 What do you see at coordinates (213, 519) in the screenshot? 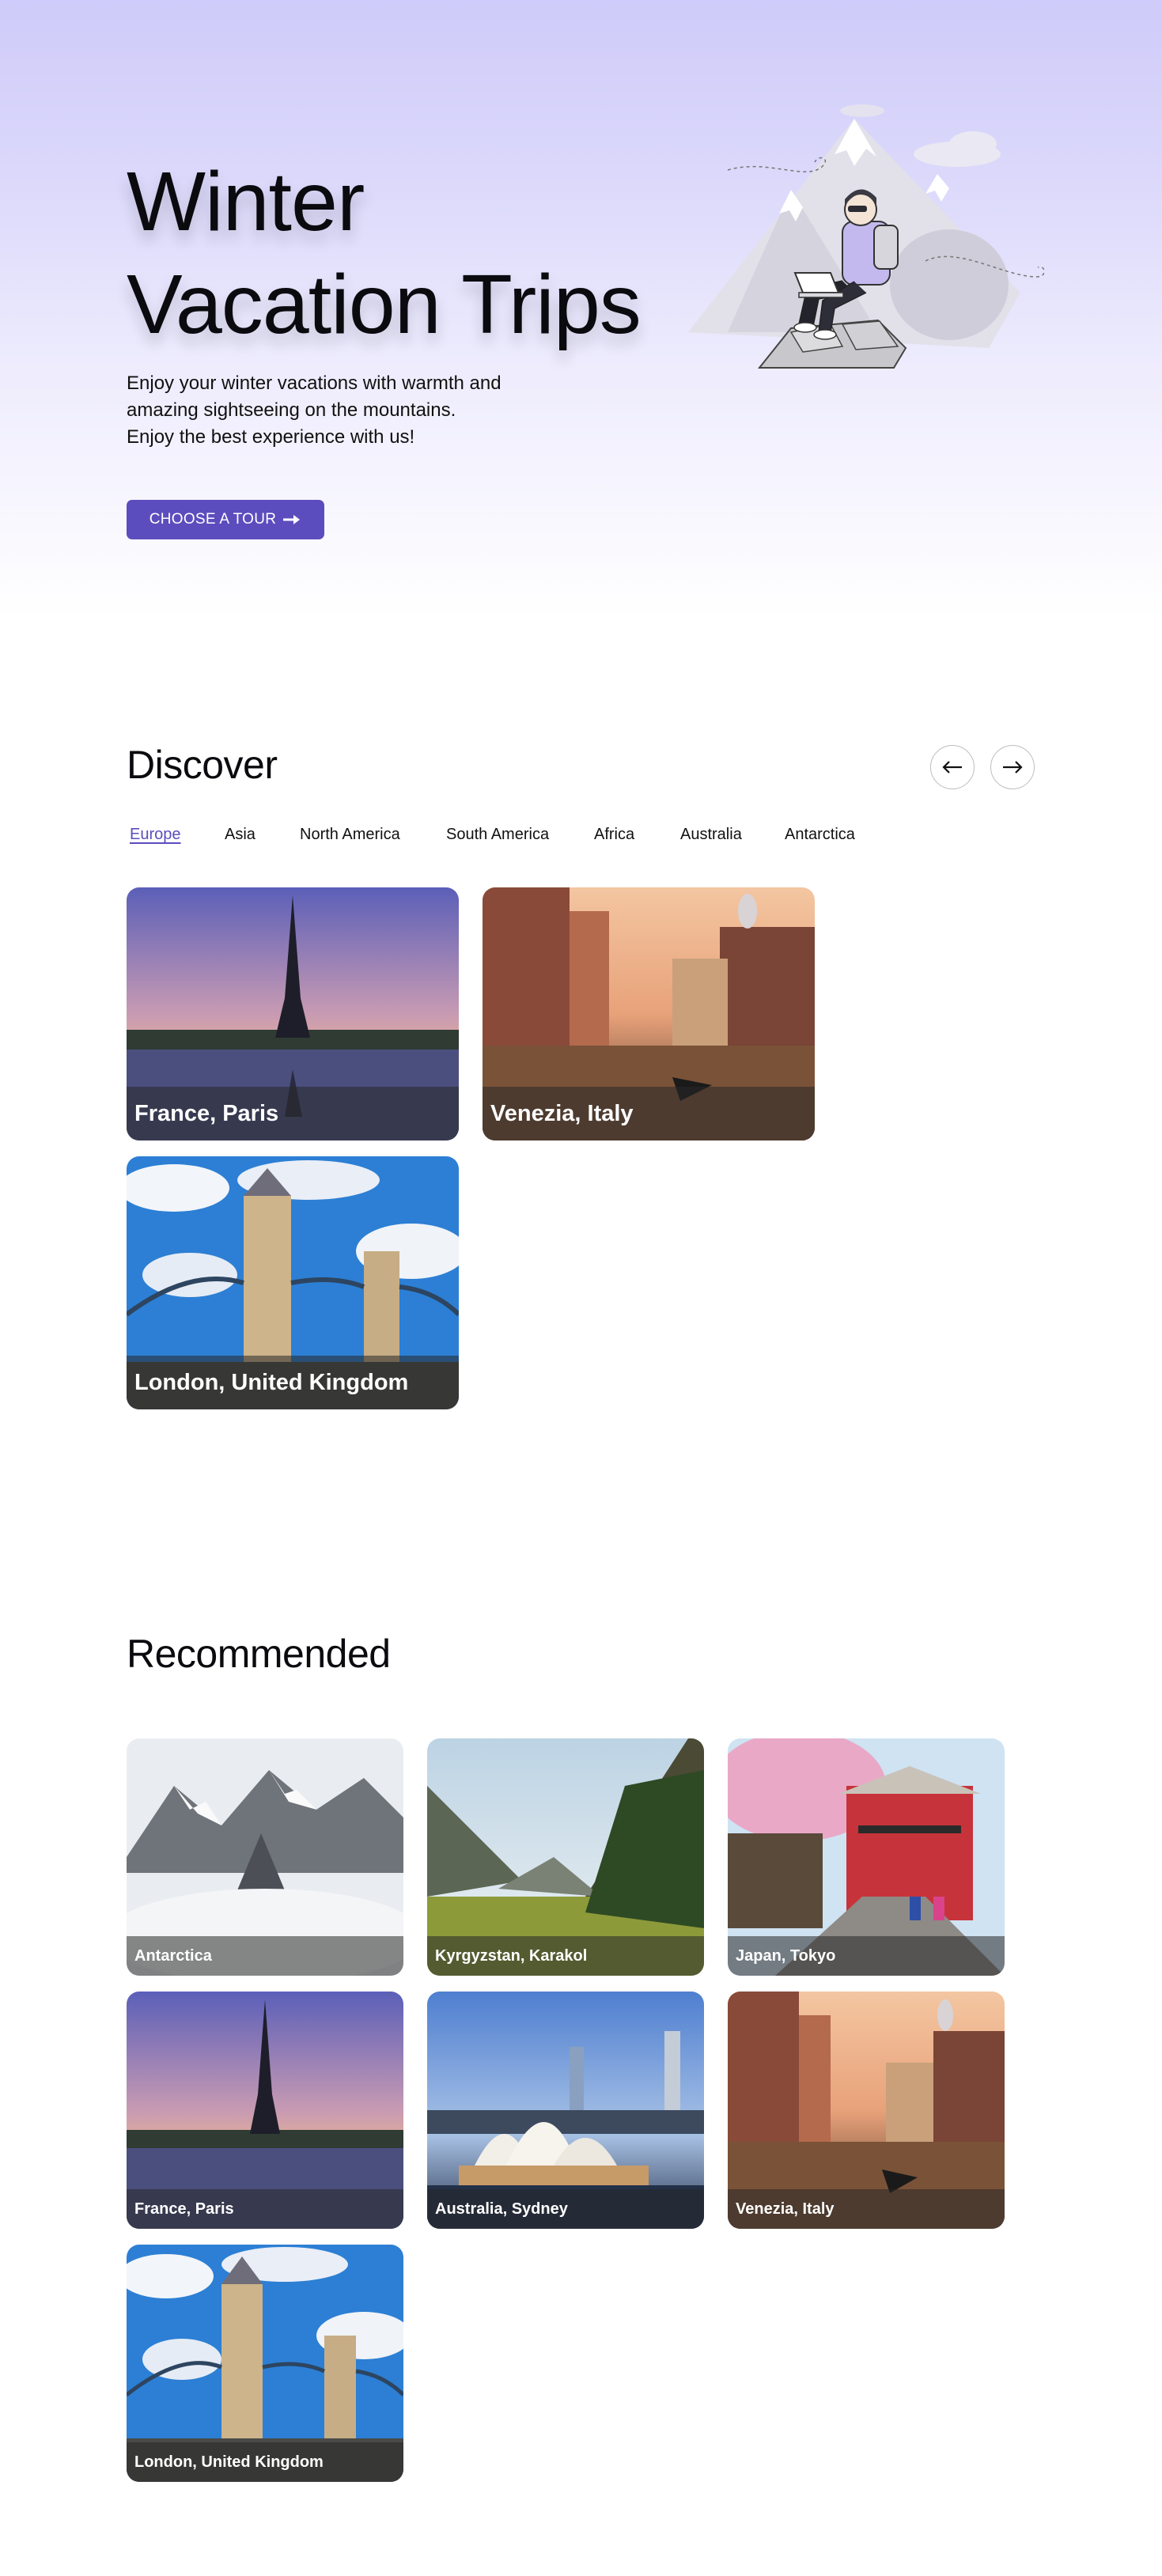
I see `choose-tour-label: CHOOSE A TOUR` at bounding box center [213, 519].